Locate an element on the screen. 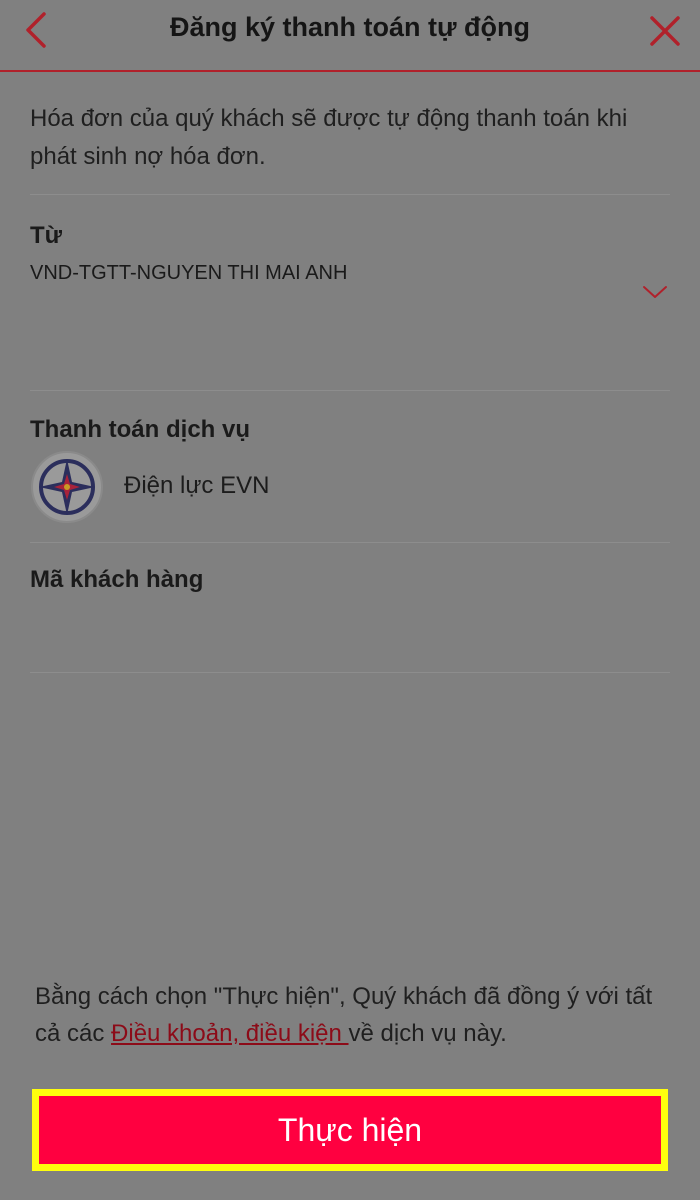  service-name: Điện lực EVN is located at coordinates (197, 485).